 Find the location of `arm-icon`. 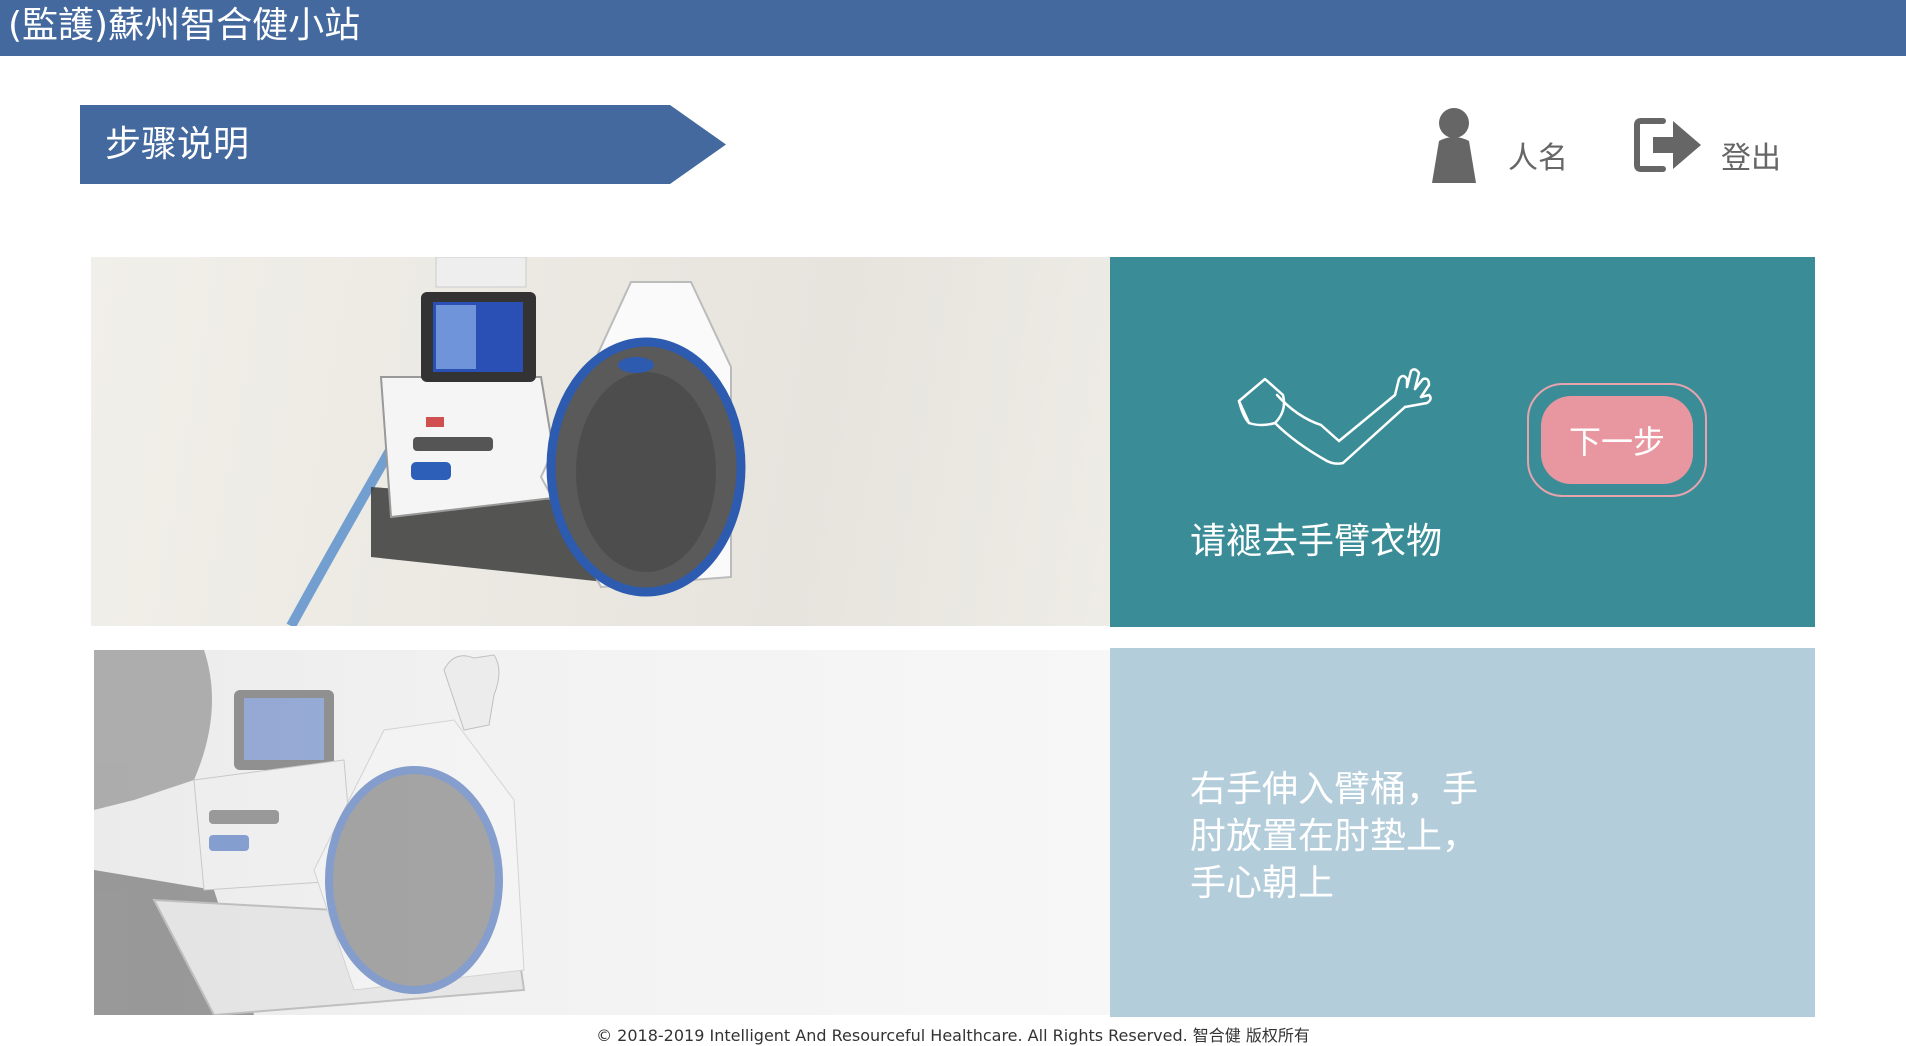

arm-icon is located at coordinates (1335, 427).